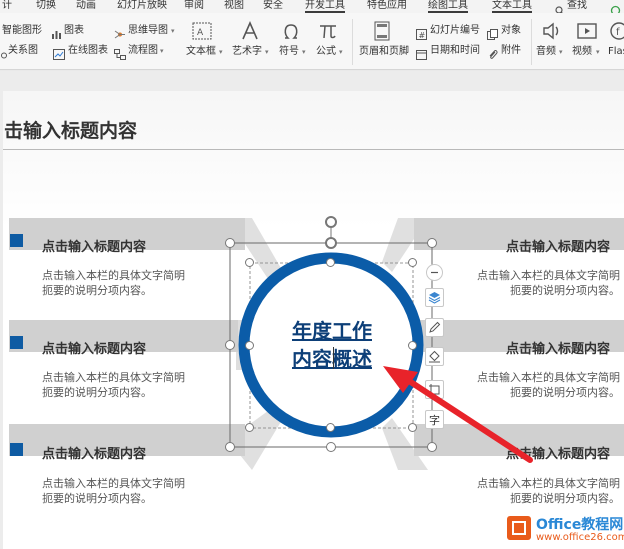 The image size is (624, 549). What do you see at coordinates (580, 537) in the screenshot?
I see `watermark-url: www.office26.com` at bounding box center [580, 537].